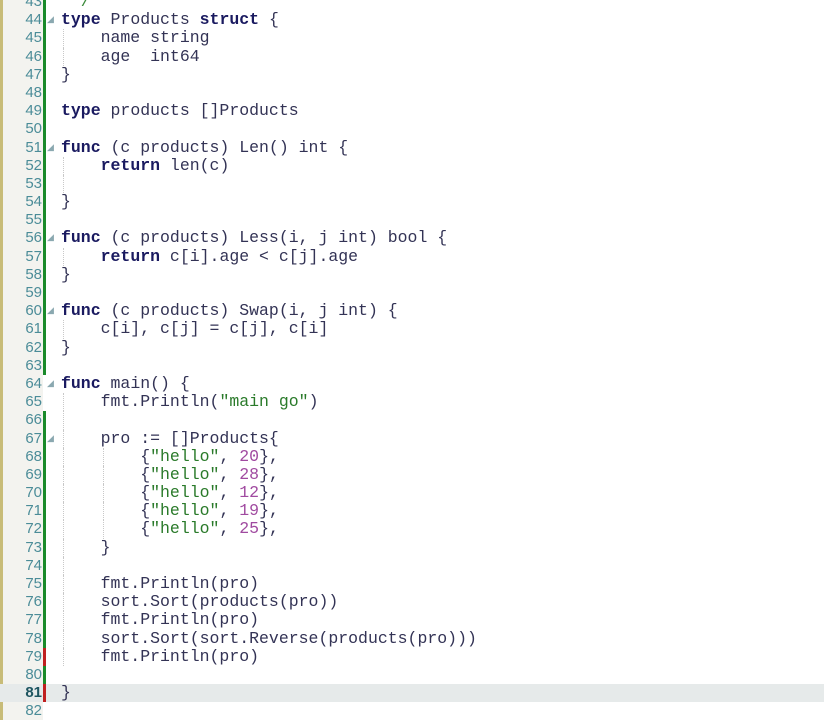 Image resolution: width=824 pixels, height=721 pixels. Describe the element at coordinates (412, 547) in the screenshot. I see `code-line: 73 }` at that location.